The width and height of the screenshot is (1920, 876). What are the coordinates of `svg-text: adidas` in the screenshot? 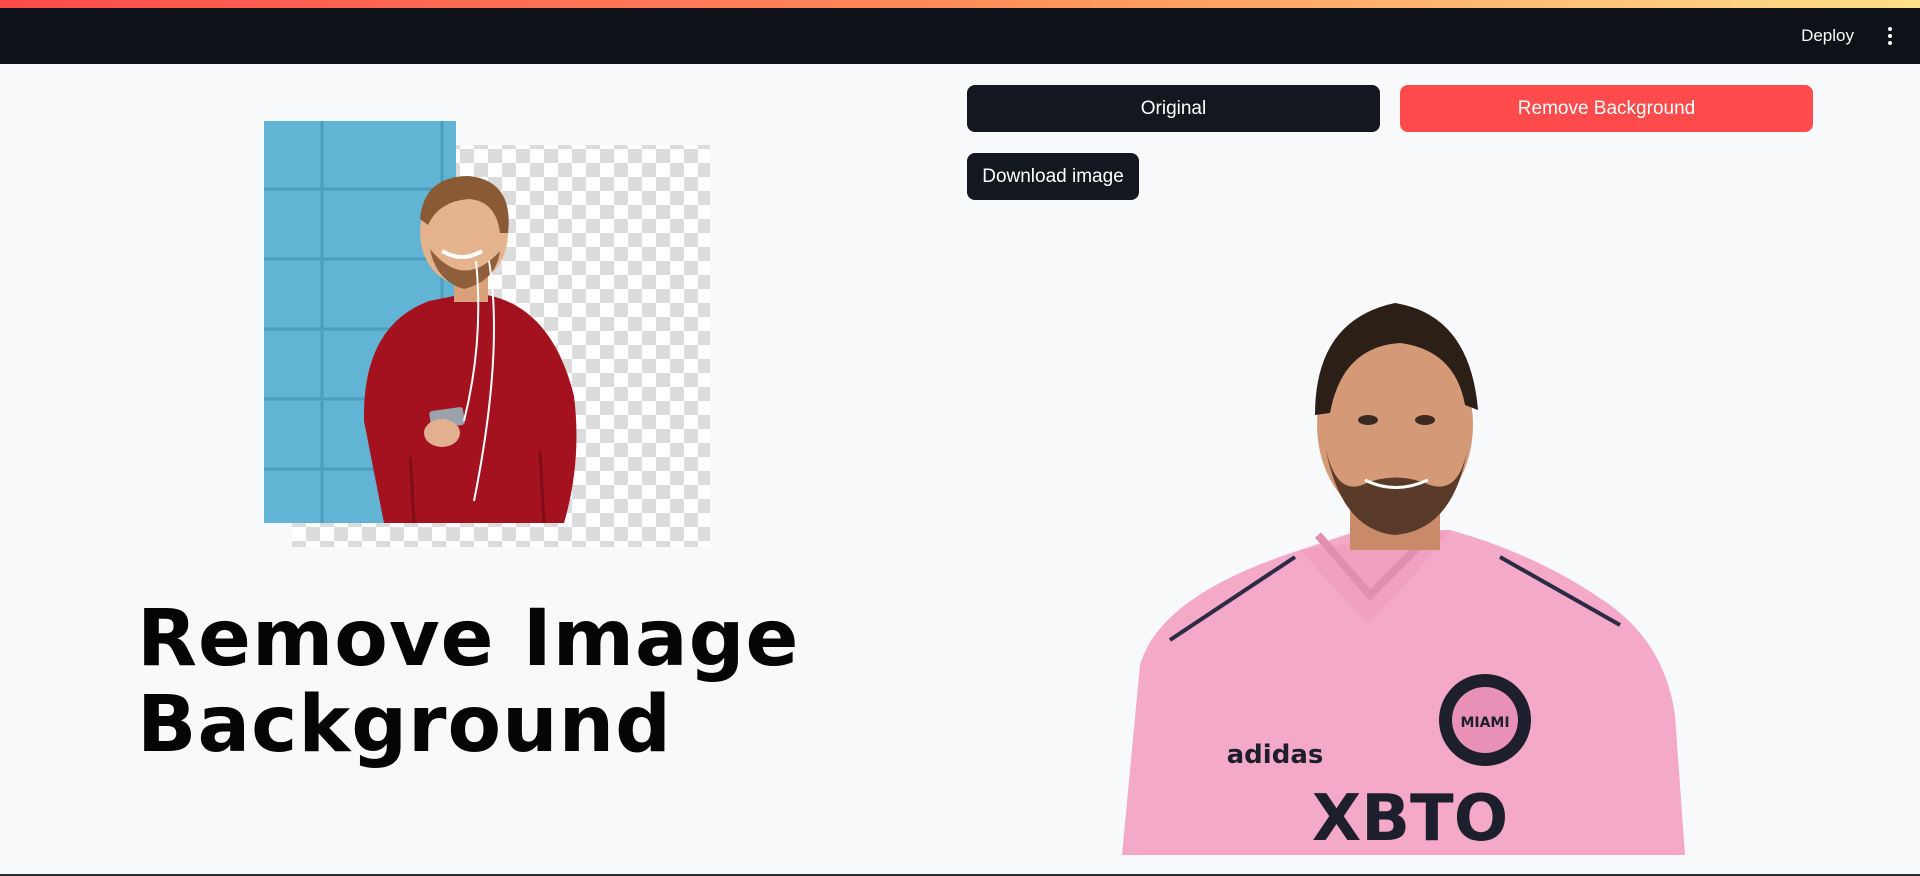 It's located at (1275, 755).